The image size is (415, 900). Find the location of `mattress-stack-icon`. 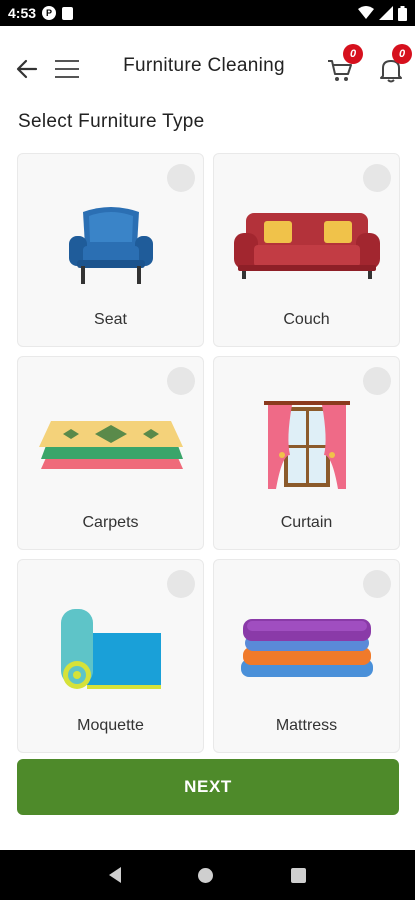

mattress-stack-icon is located at coordinates (306, 648).